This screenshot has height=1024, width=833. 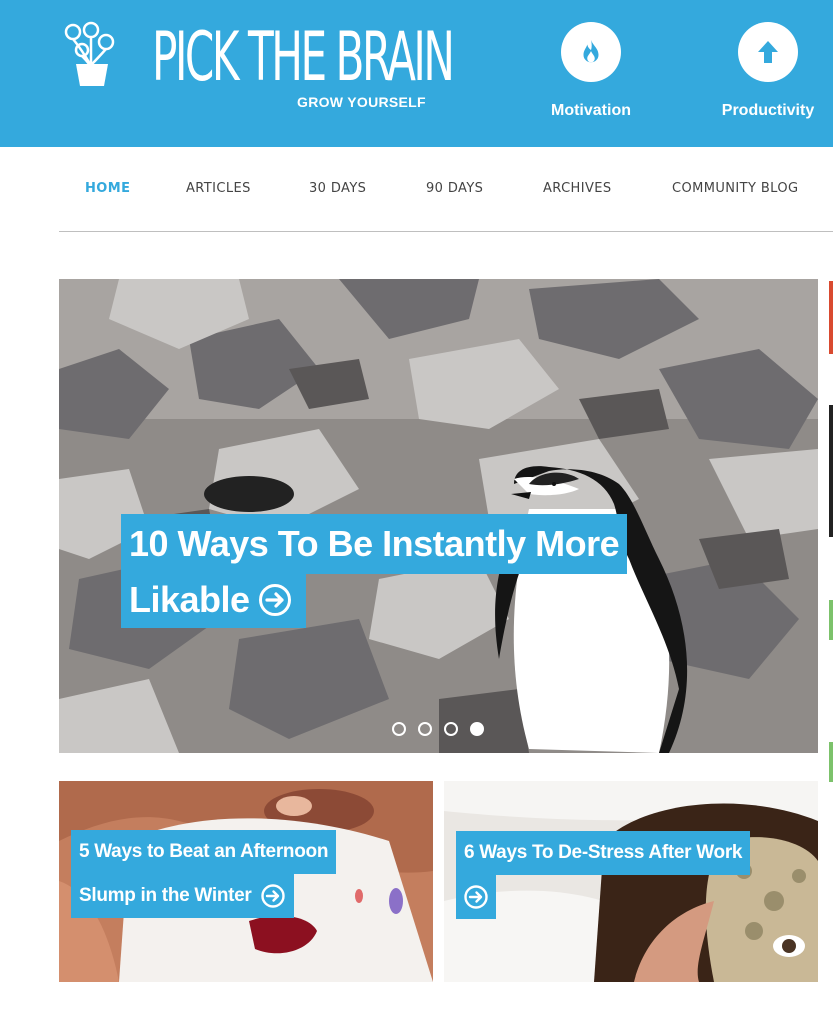 I want to click on card-title-line1: 6 Ways To De-Stress After Work, so click(x=603, y=853).